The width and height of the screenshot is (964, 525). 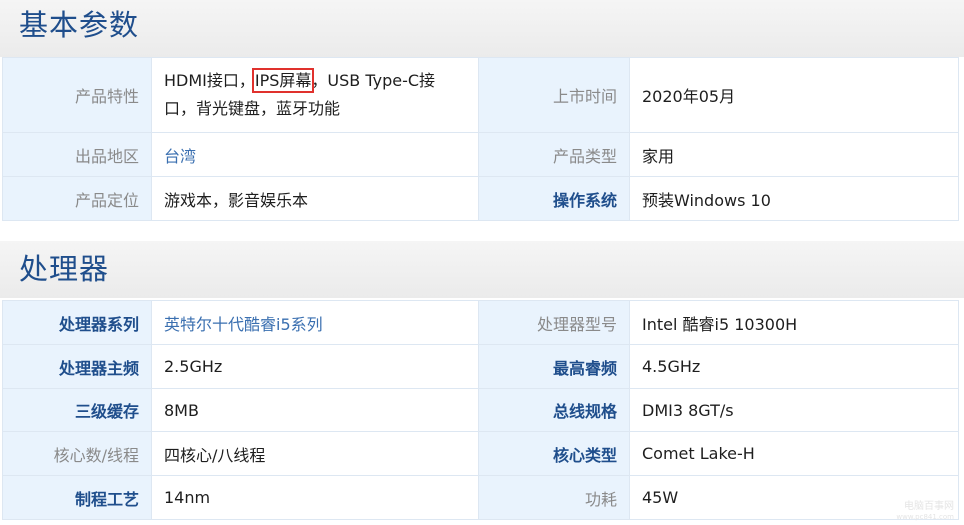 What do you see at coordinates (794, 198) in the screenshot?
I see `spec-value-os: 预装Windows 10` at bounding box center [794, 198].